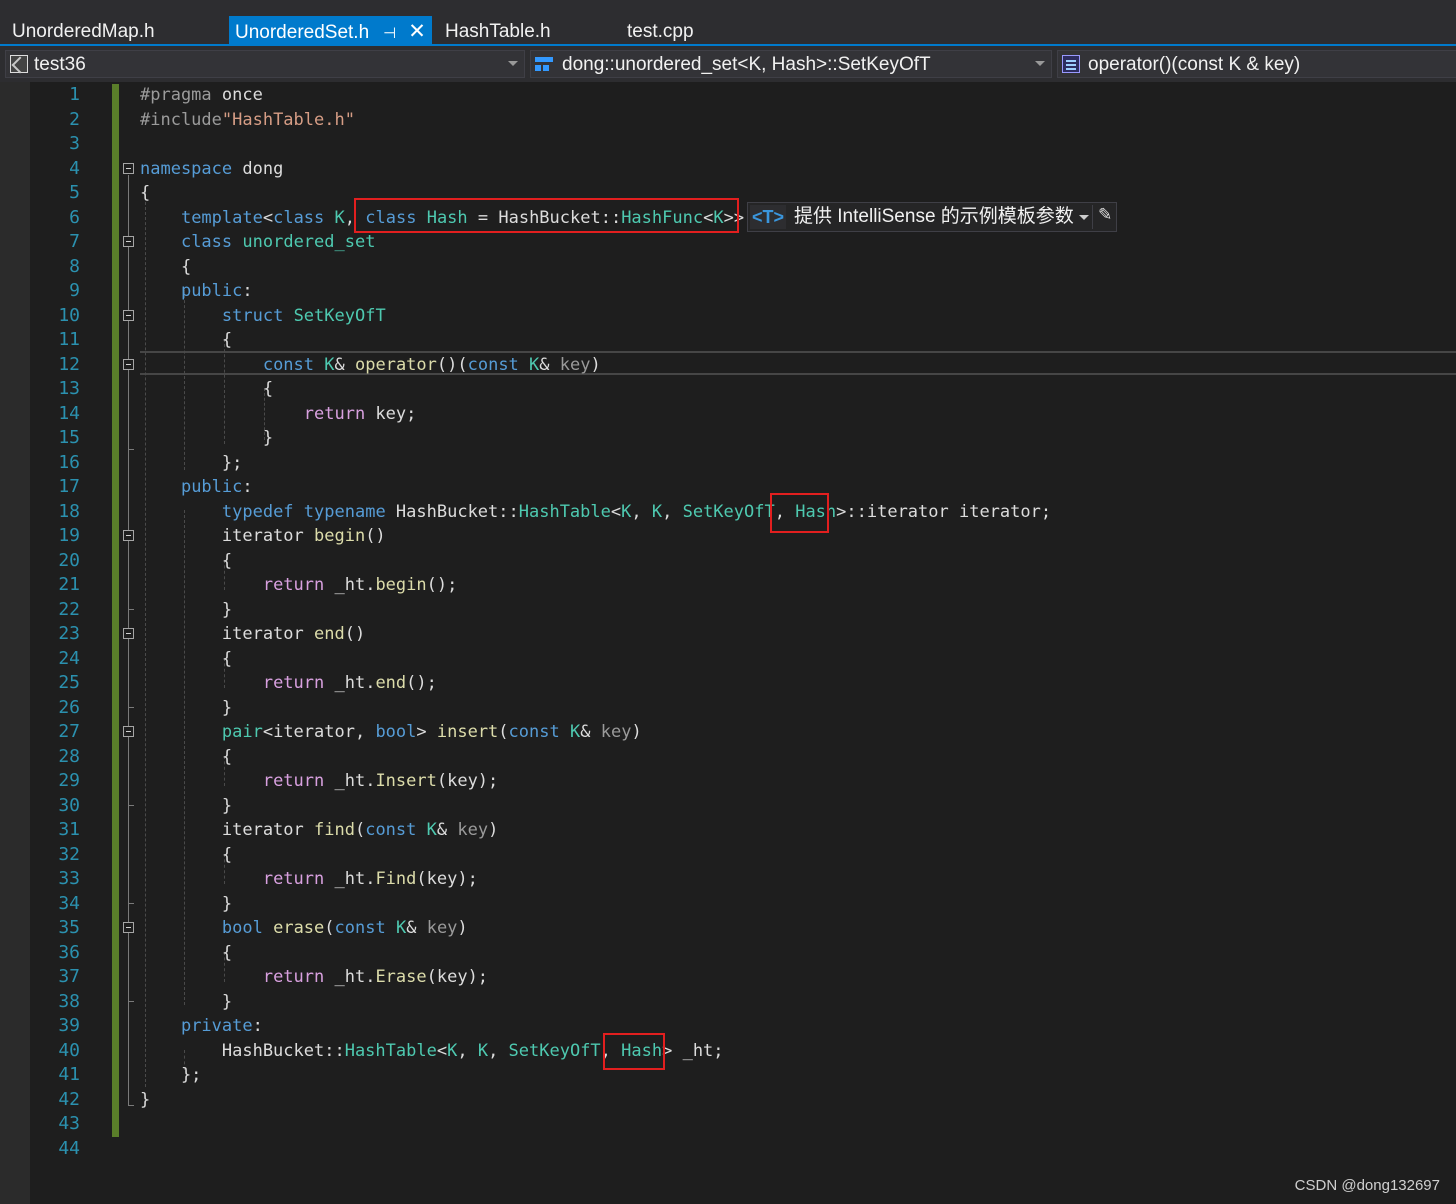  Describe the element at coordinates (69, 1074) in the screenshot. I see `line-number: 41` at that location.